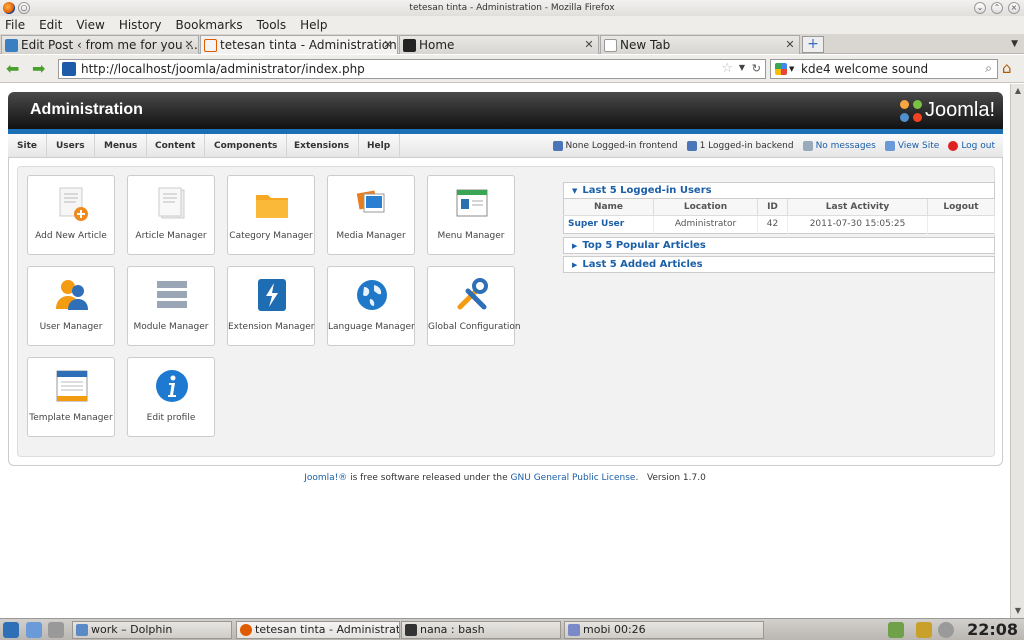  What do you see at coordinates (471, 215) in the screenshot?
I see `quickicon-menu-manager: Menu Manager` at bounding box center [471, 215].